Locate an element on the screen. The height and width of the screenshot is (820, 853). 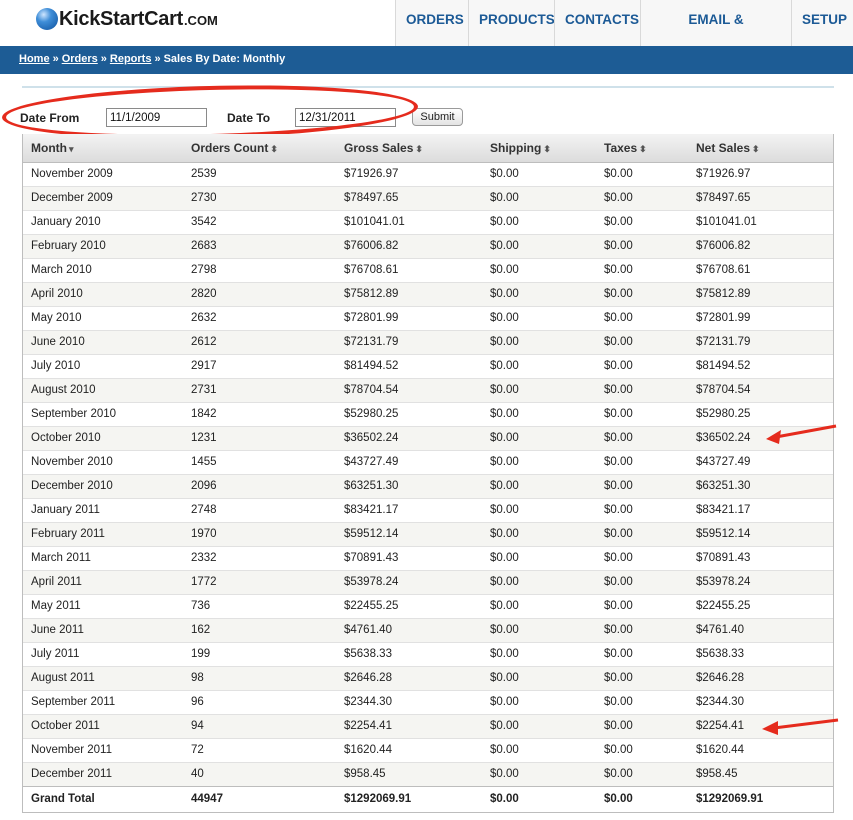
column-header-shipping: Shipping ⬍ is located at coordinates (539, 148).